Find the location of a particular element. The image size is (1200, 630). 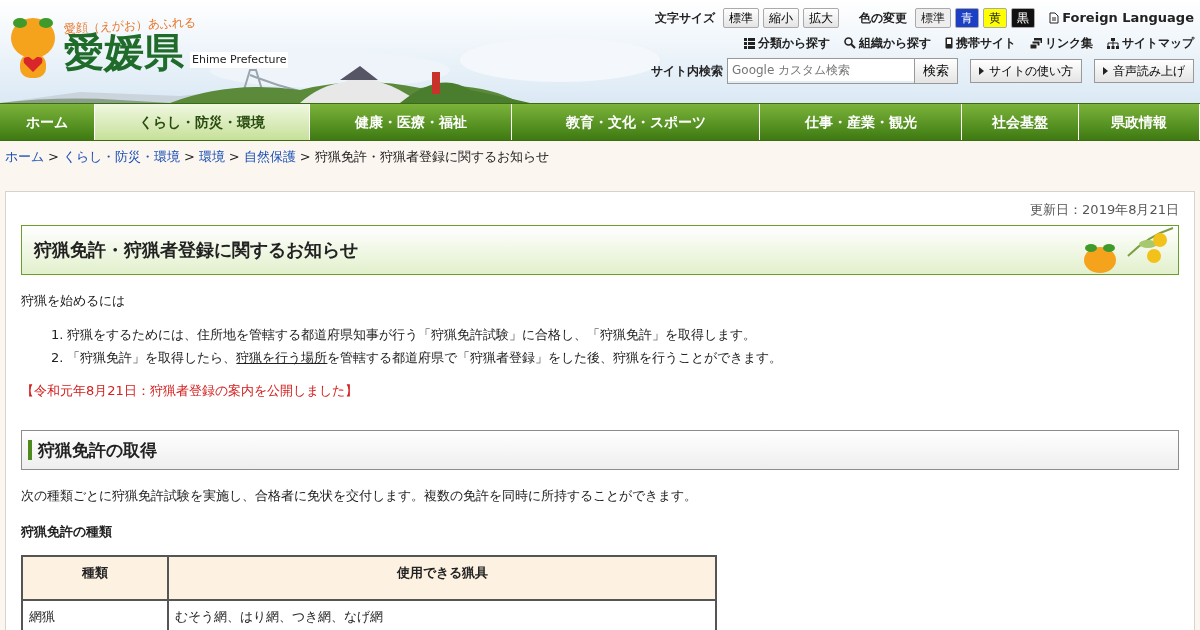

header-link: 組織から探す is located at coordinates (887, 43).